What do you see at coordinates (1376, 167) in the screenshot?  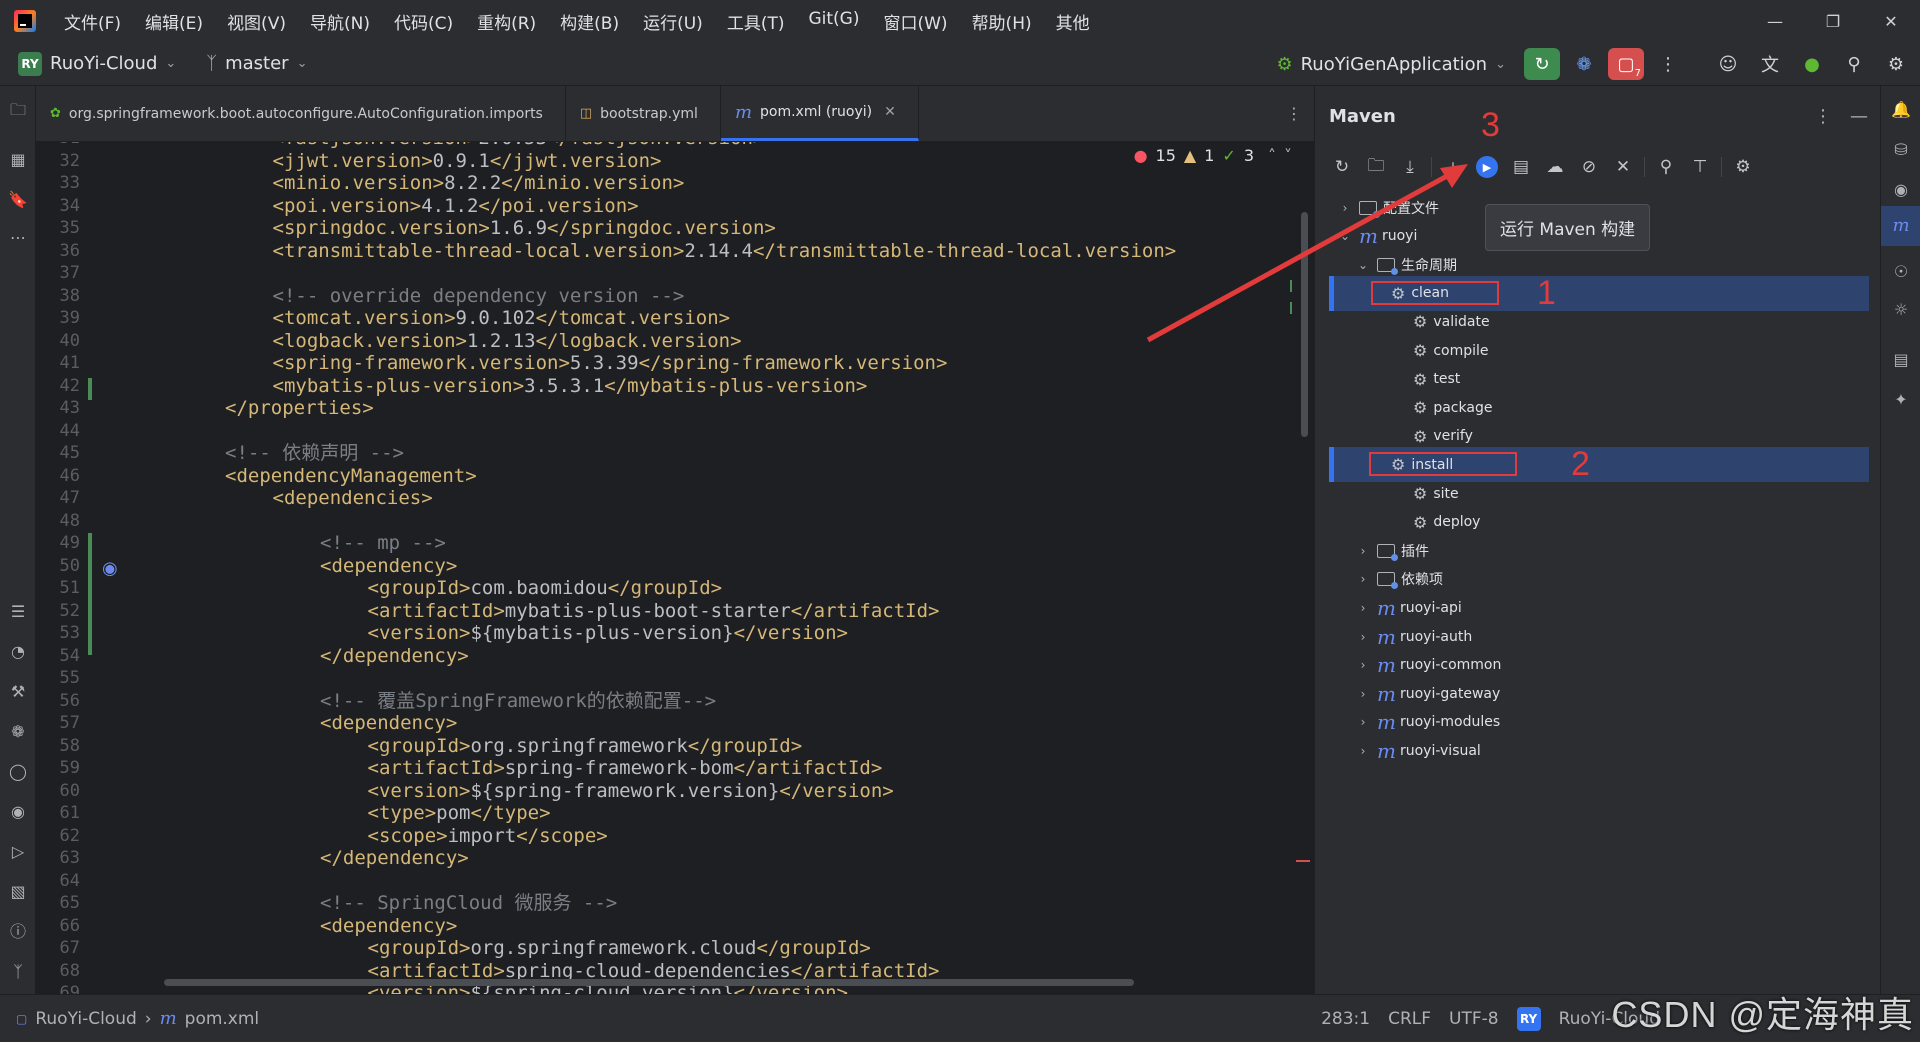 I see `generate-sources-icon: 🗀` at bounding box center [1376, 167].